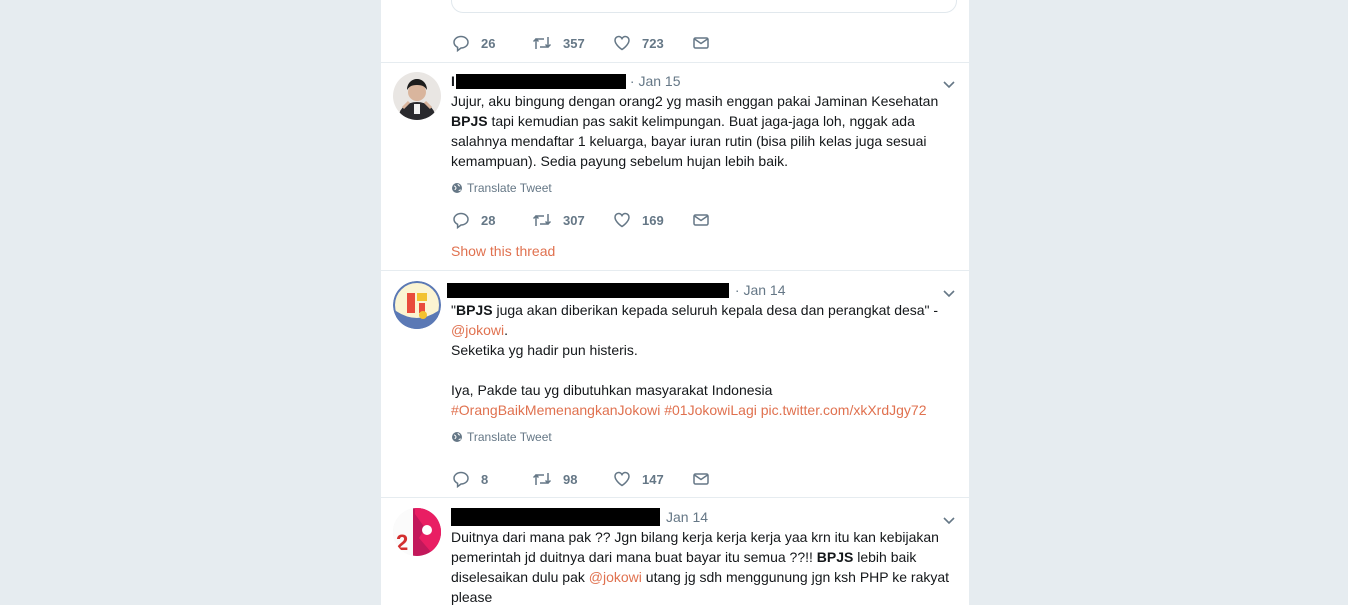 This screenshot has width=1348, height=605. What do you see at coordinates (704, 6) in the screenshot?
I see `quoted-tweet-card` at bounding box center [704, 6].